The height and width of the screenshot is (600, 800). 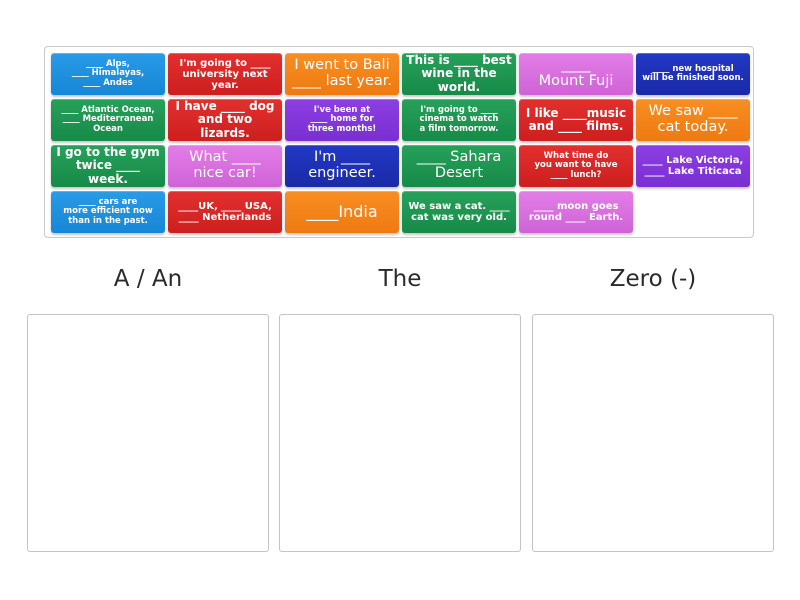 I want to click on answer-card: I've been at ____ home for three months!, so click(x=342, y=120).